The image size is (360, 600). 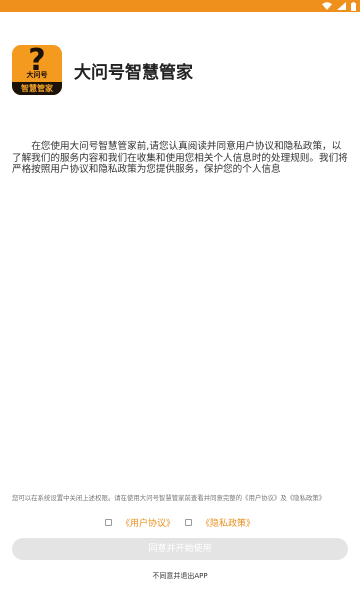 What do you see at coordinates (353, 6) in the screenshot?
I see `battery-icon` at bounding box center [353, 6].